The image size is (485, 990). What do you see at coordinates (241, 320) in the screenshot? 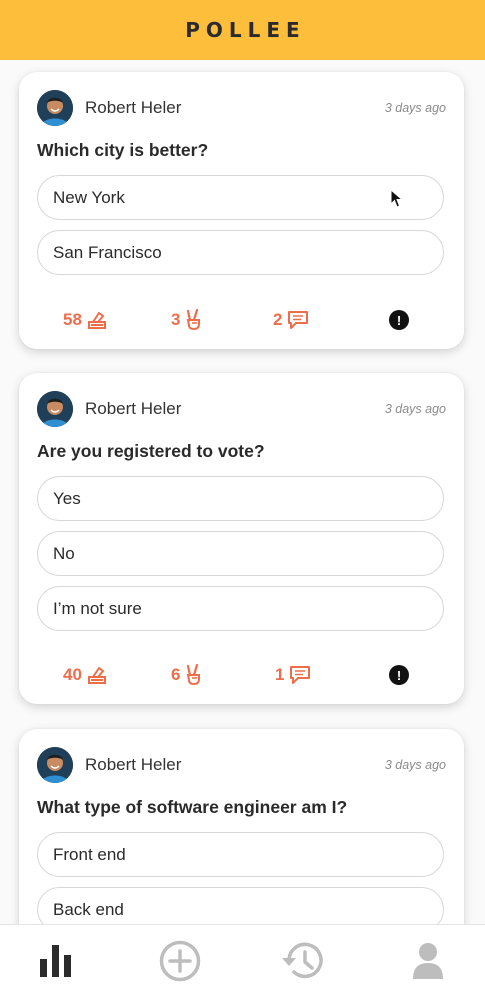
I see `poll-stats: 58 3 2 !` at bounding box center [241, 320].